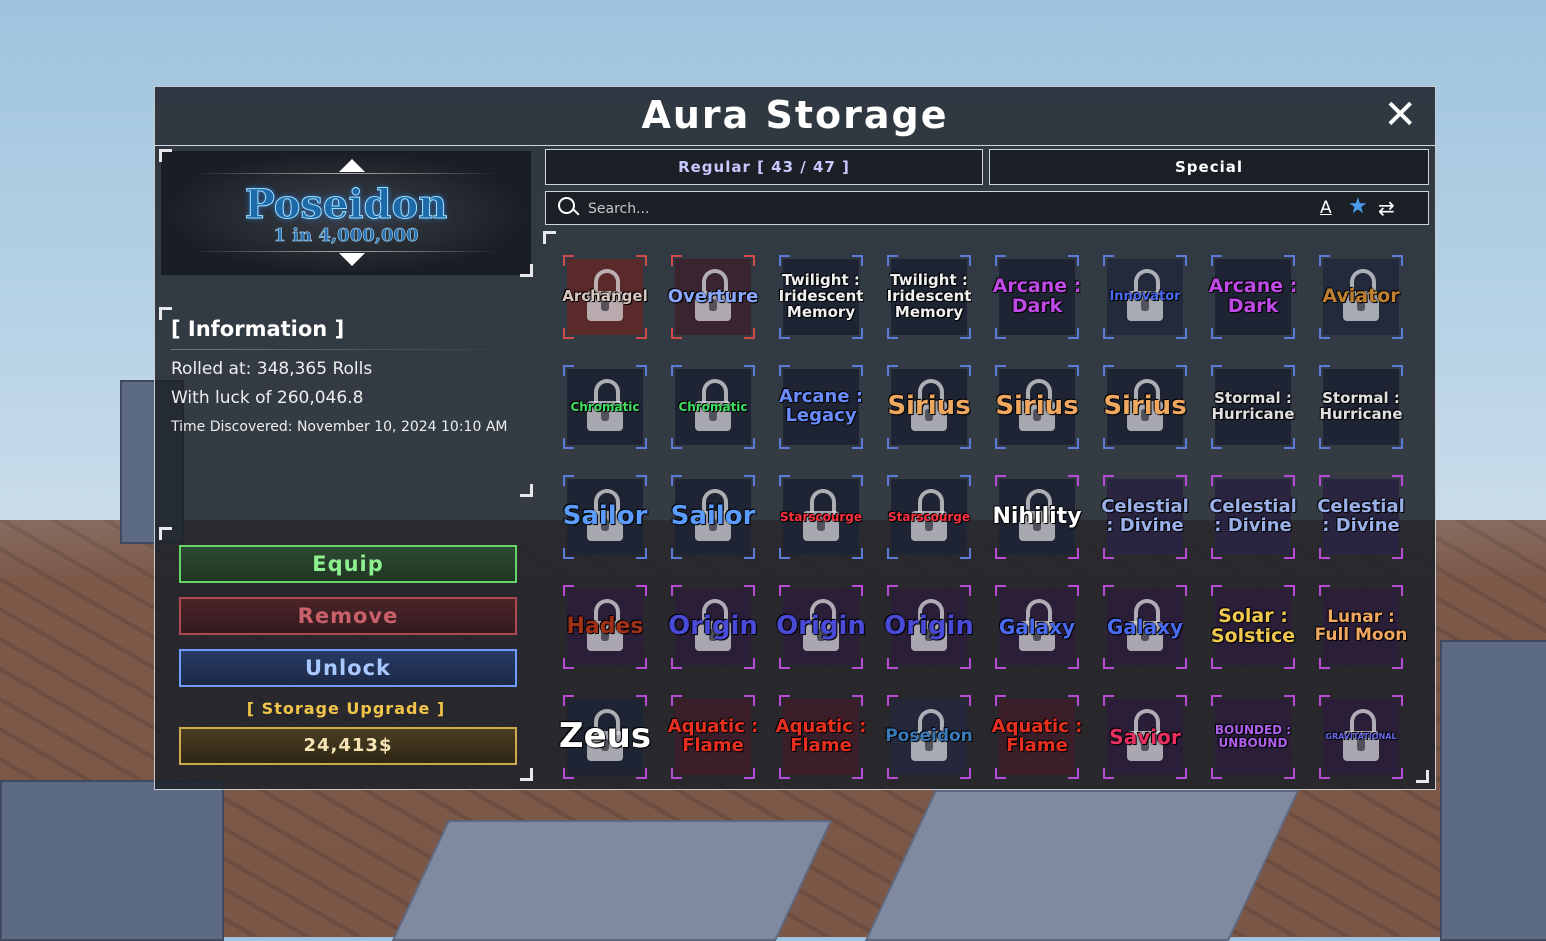 The width and height of the screenshot is (1546, 941). Describe the element at coordinates (605, 297) in the screenshot. I see `aura-slot: Archangel` at that location.